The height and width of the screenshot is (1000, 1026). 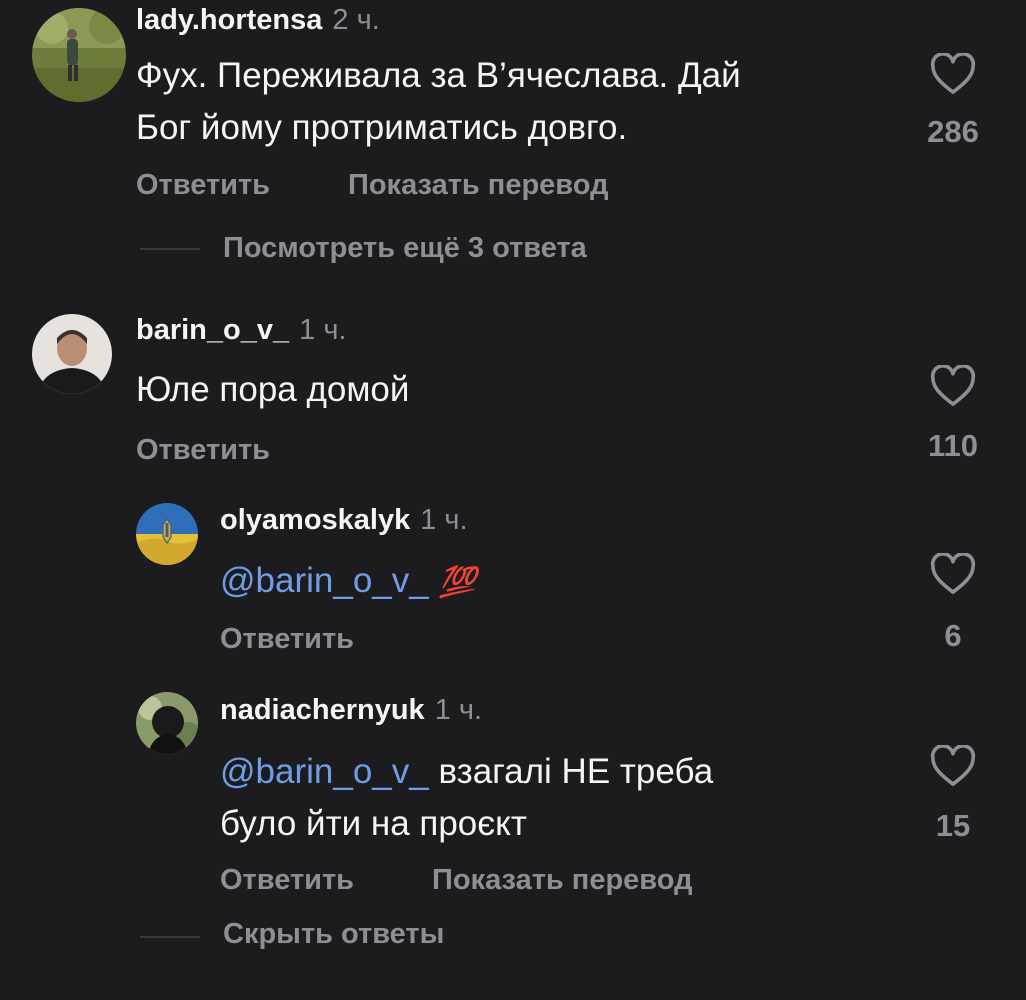 What do you see at coordinates (953, 635) in the screenshot?
I see `like-count: 6` at bounding box center [953, 635].